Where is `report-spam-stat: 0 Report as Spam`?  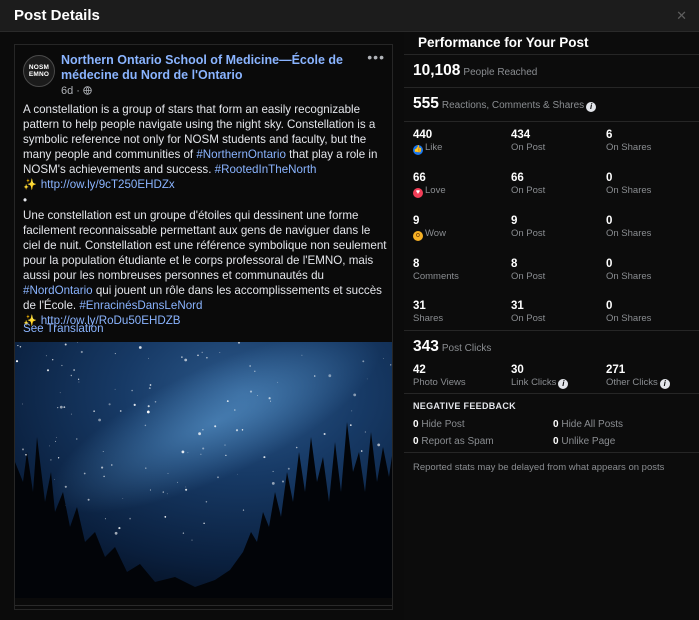 report-spam-stat: 0 Report as Spam is located at coordinates (453, 441).